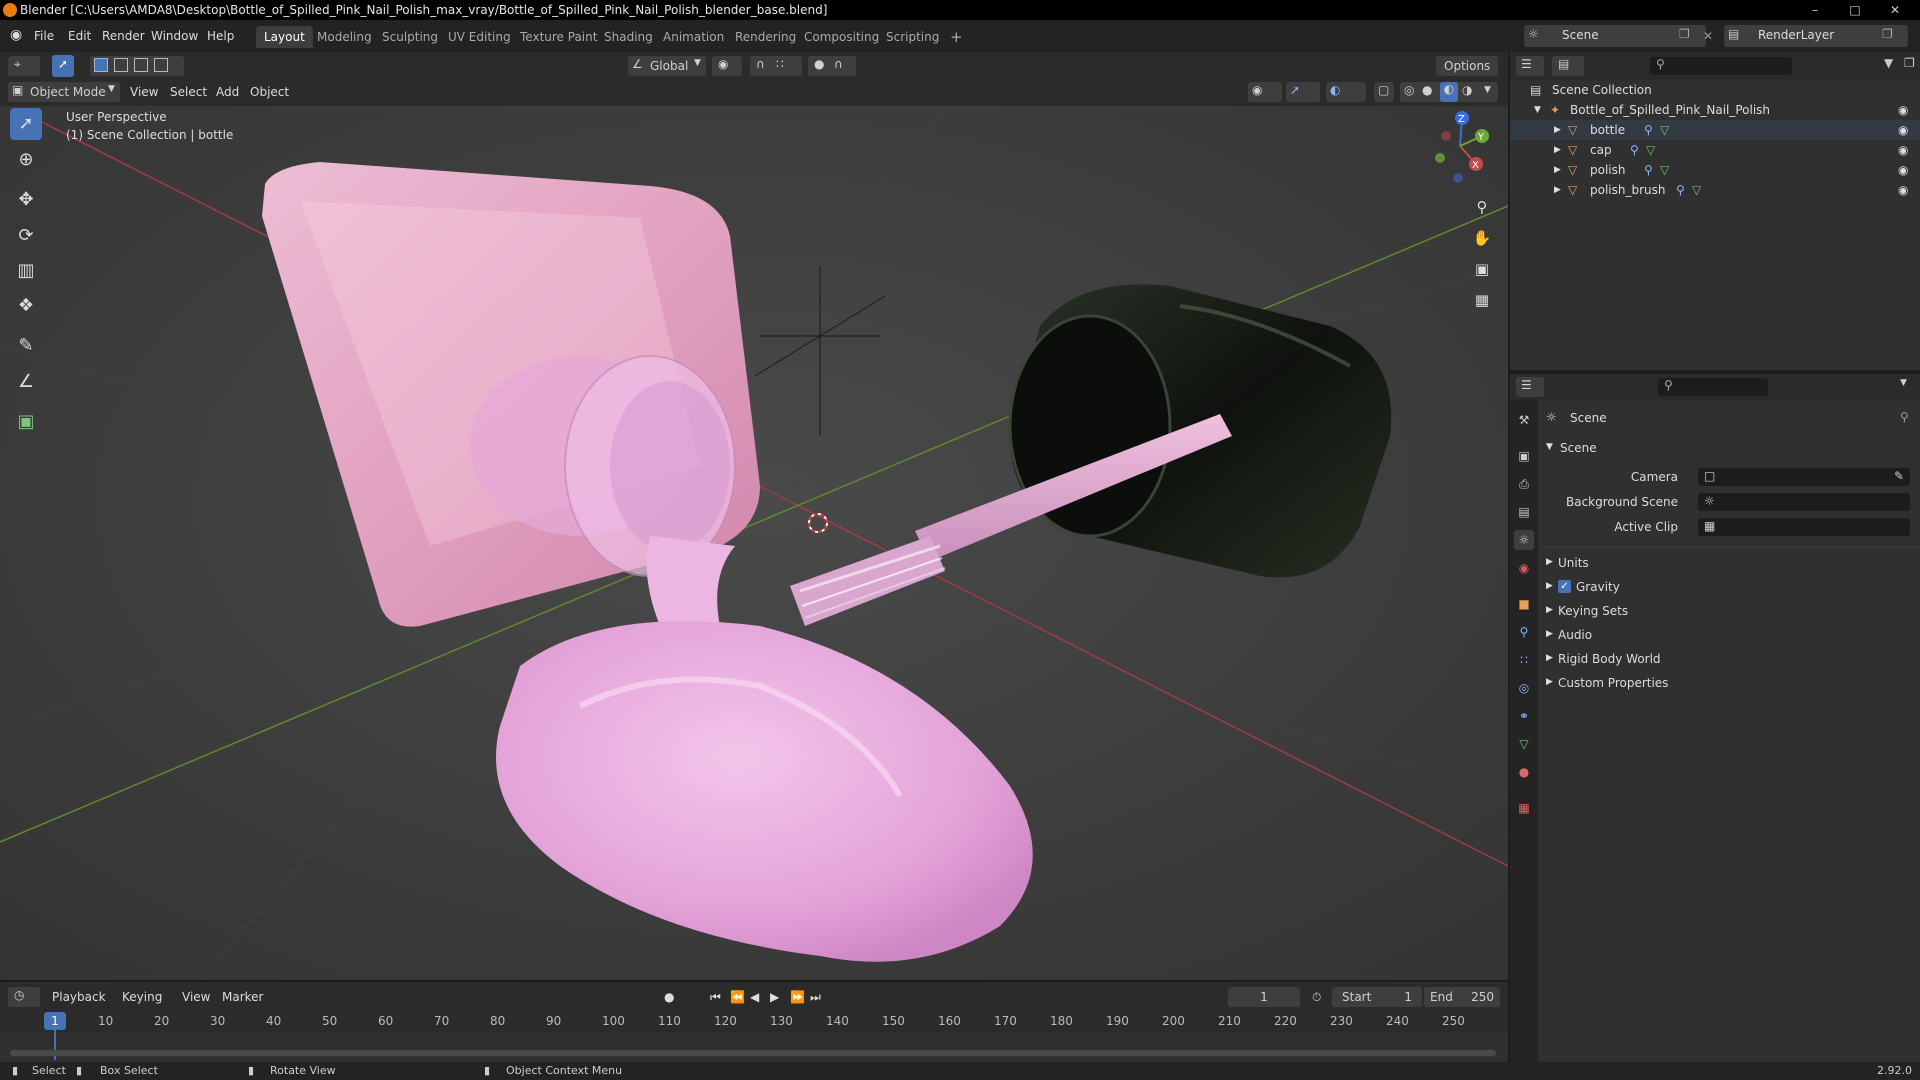  I want to click on new-collection-icon: ❐, so click(1909, 63).